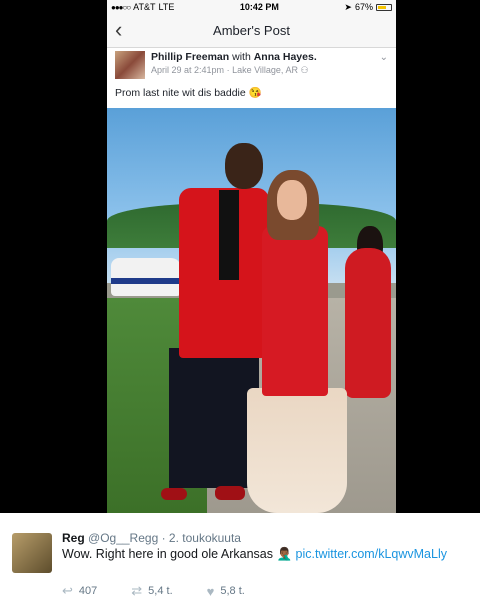 The image size is (480, 602). Describe the element at coordinates (241, 57) in the screenshot. I see `with-label: with` at that location.